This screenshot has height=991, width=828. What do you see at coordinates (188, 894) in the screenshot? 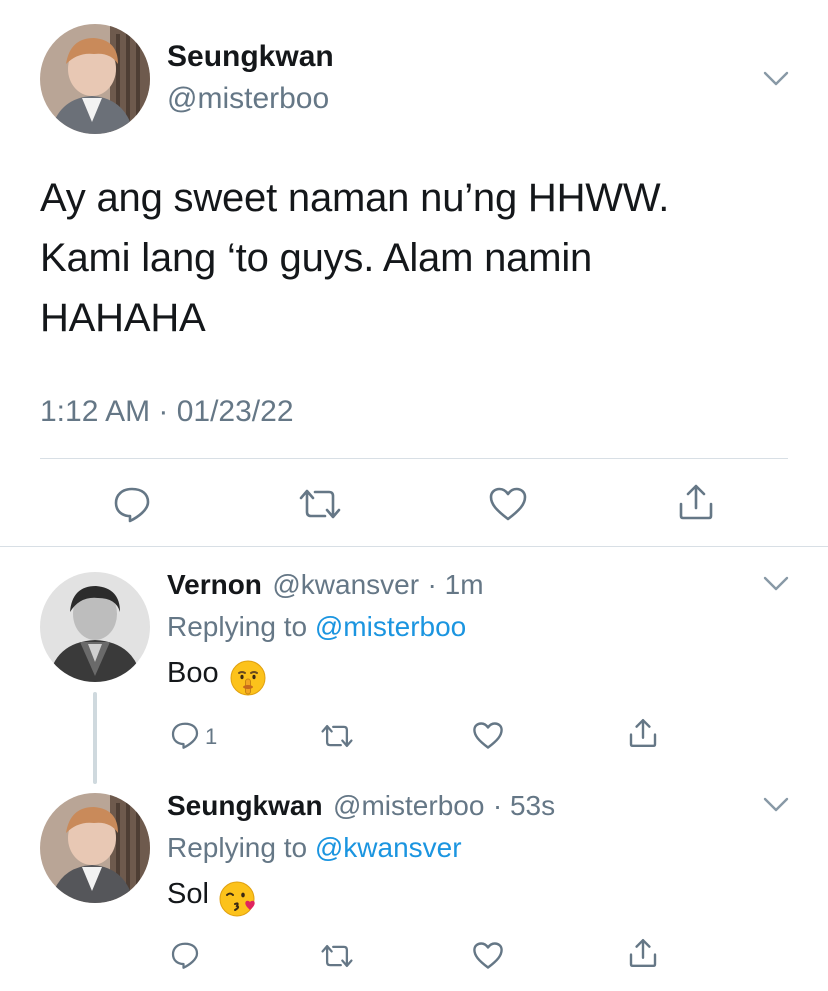
I see `reply-text-content: Sol` at bounding box center [188, 894].